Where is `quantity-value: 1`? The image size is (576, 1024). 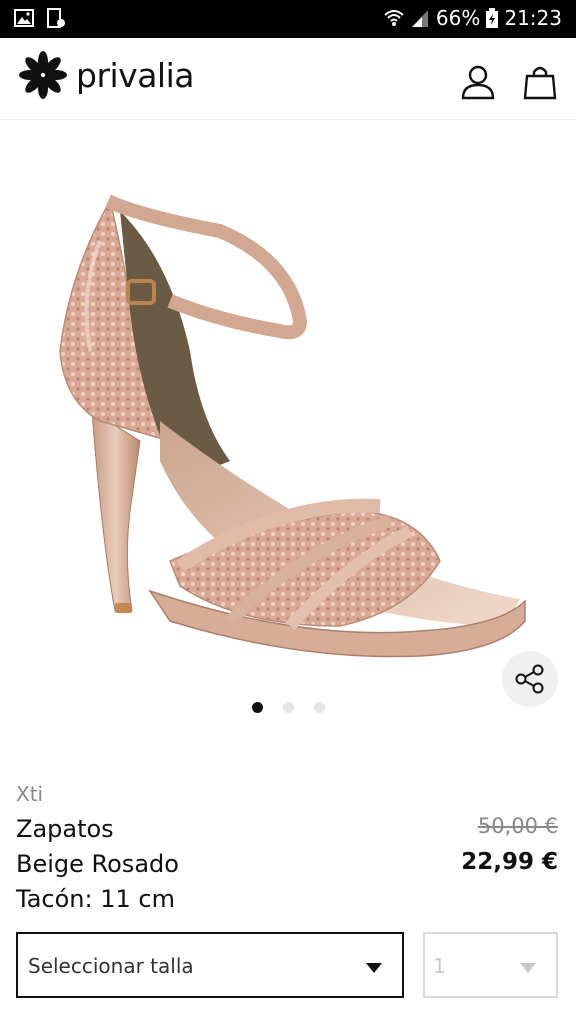
quantity-value: 1 is located at coordinates (439, 966).